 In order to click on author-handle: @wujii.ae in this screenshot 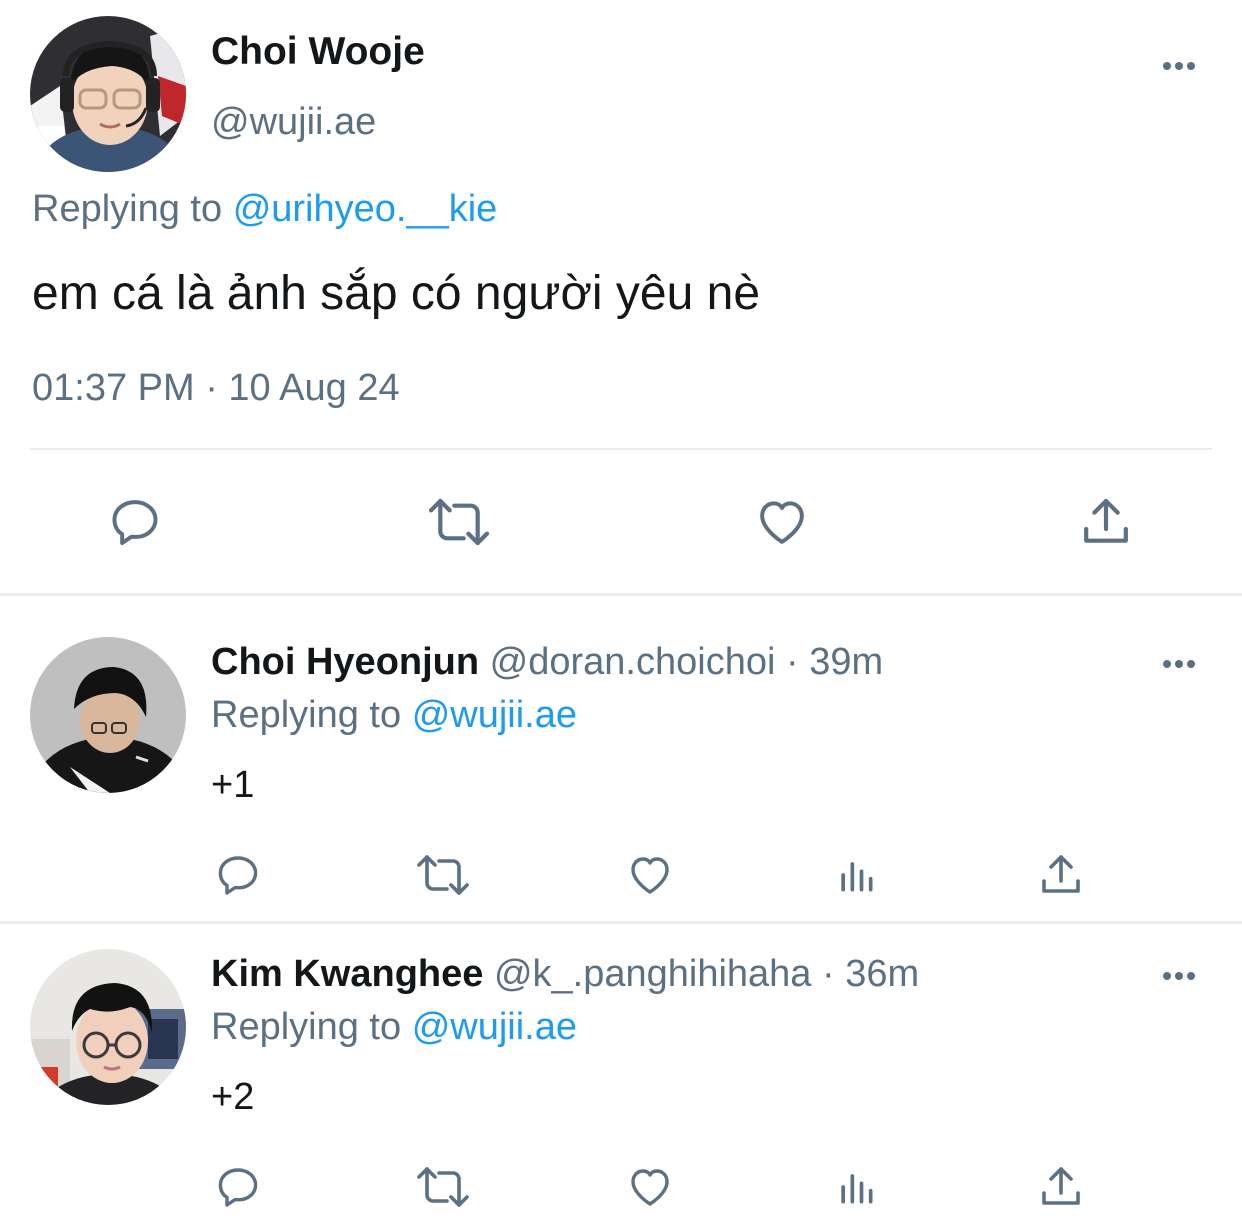, I will do `click(293, 122)`.